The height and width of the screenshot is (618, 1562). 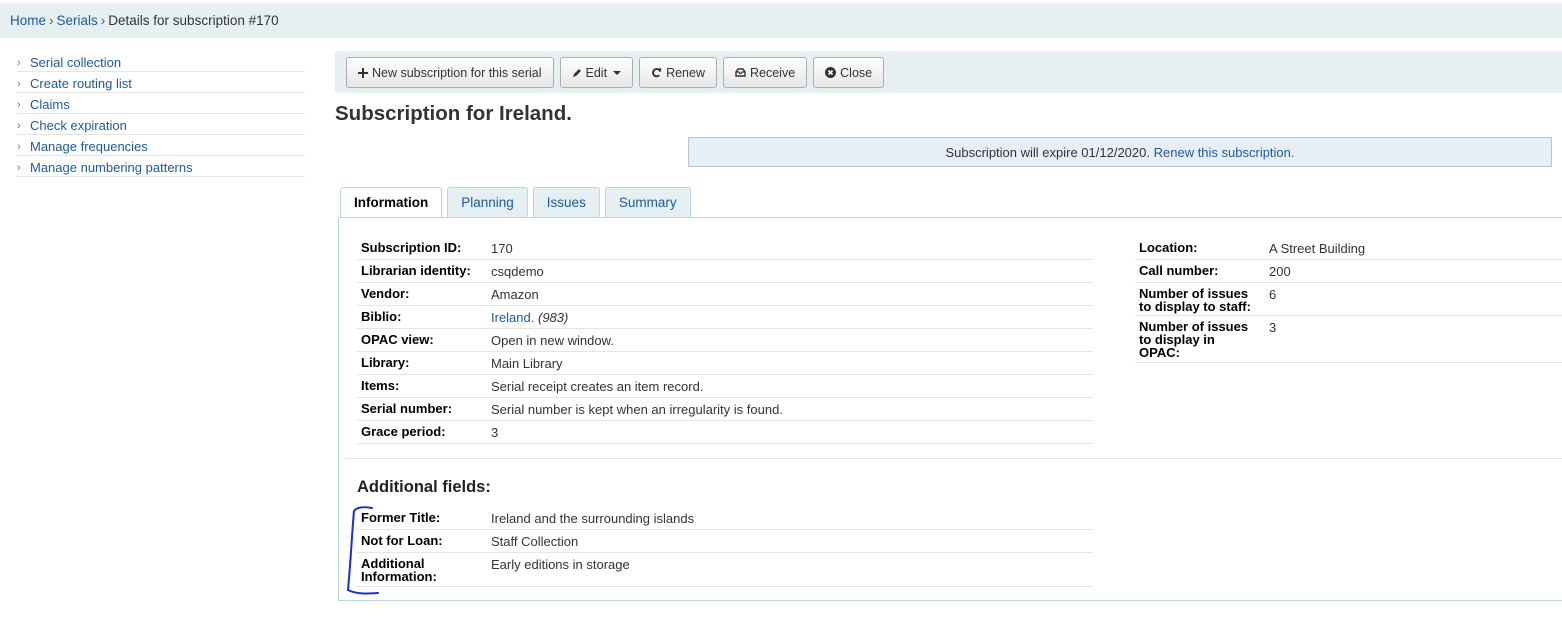 I want to click on info-label: Location:, so click(x=1168, y=247).